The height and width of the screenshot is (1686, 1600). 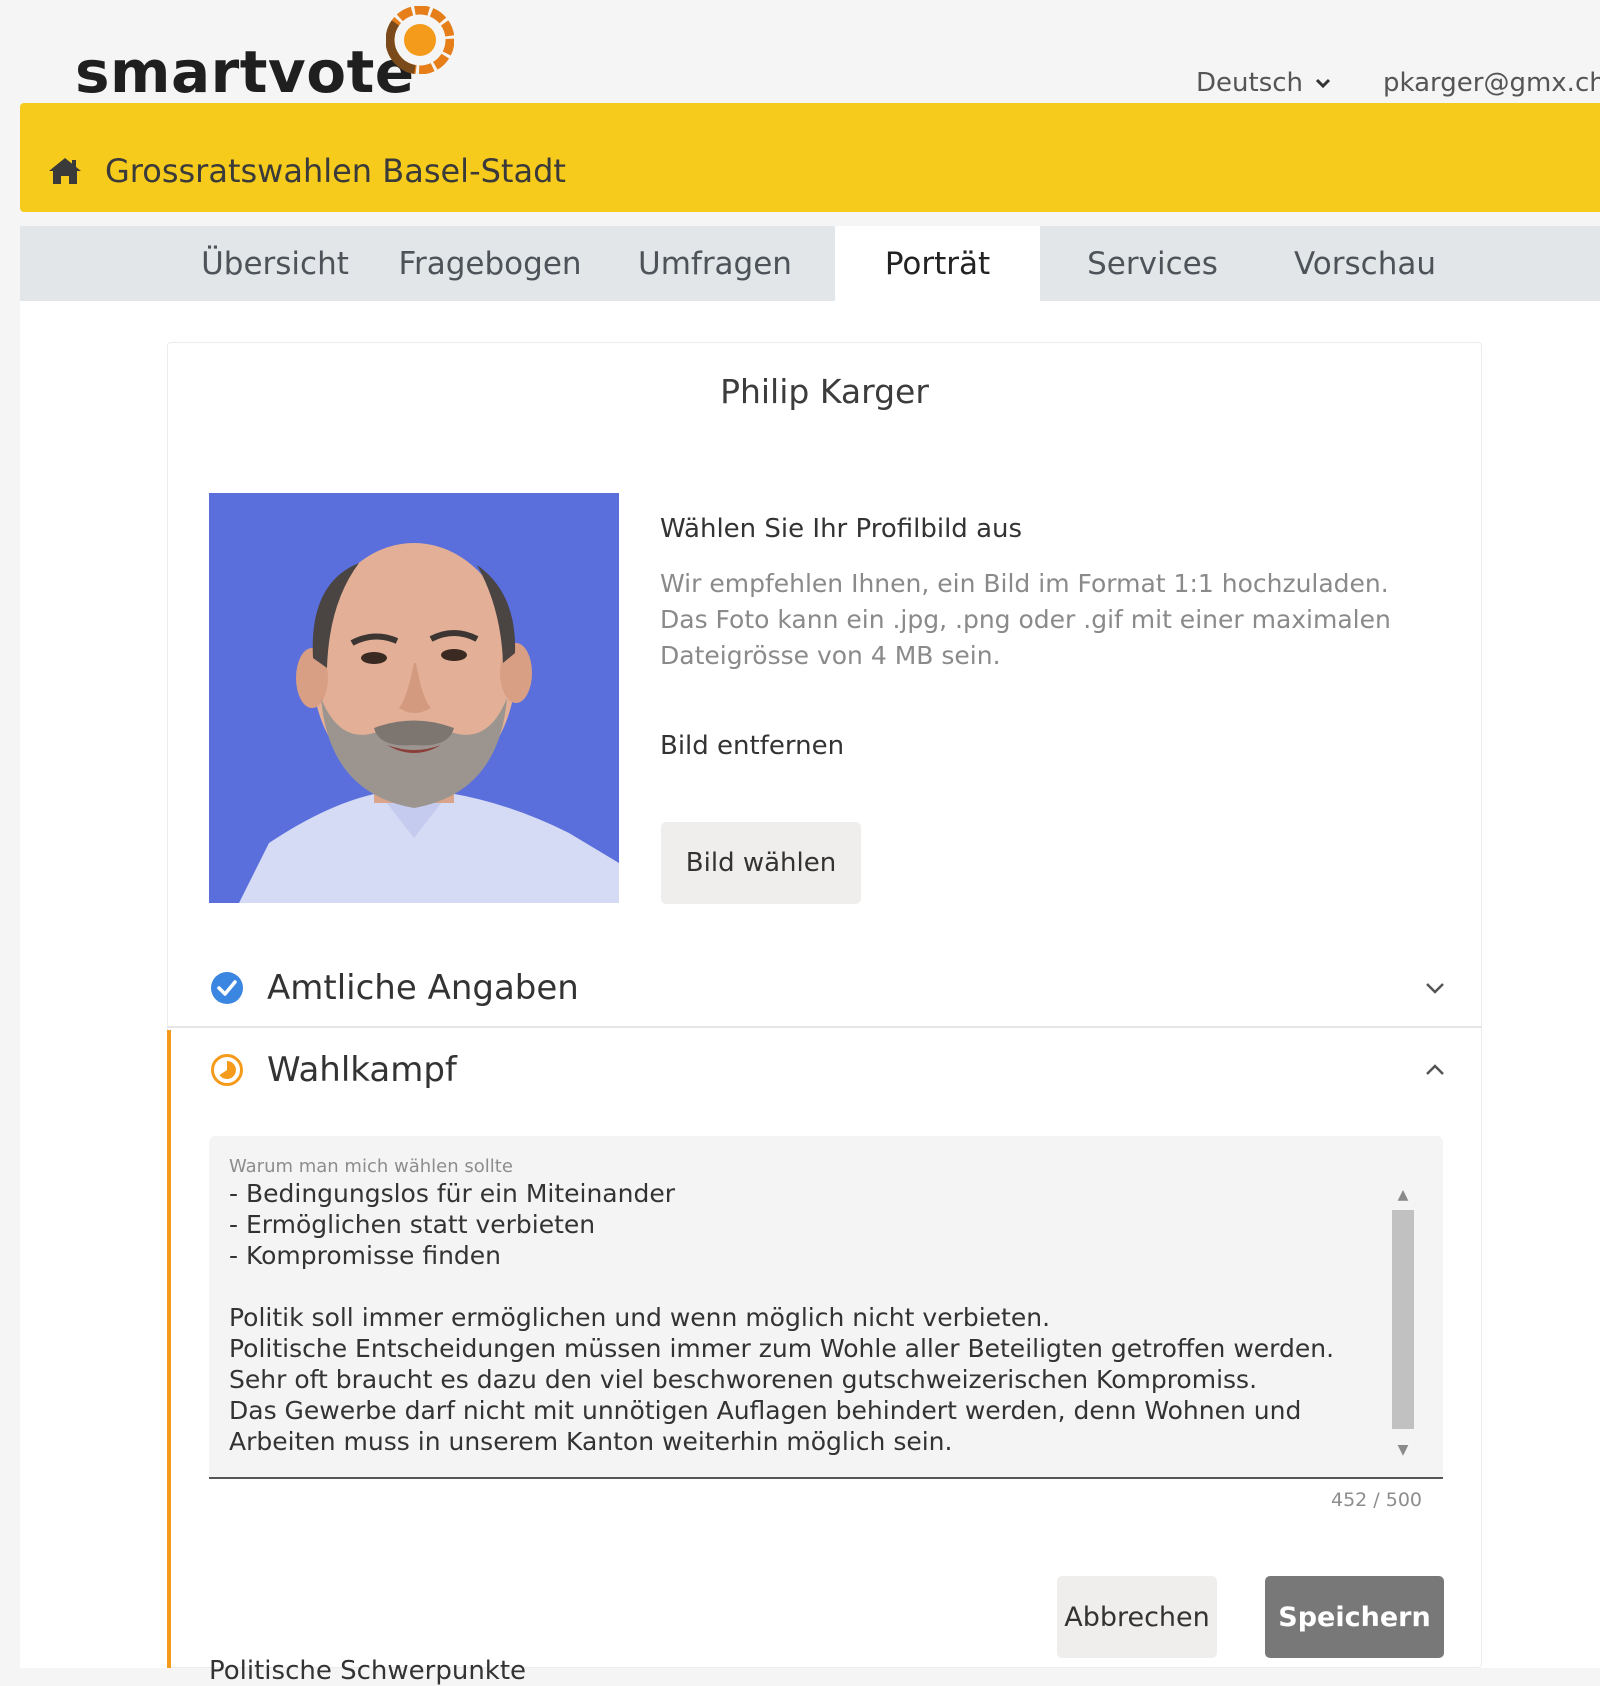 What do you see at coordinates (1376, 1500) in the screenshot?
I see `character-counter: 452 / 500` at bounding box center [1376, 1500].